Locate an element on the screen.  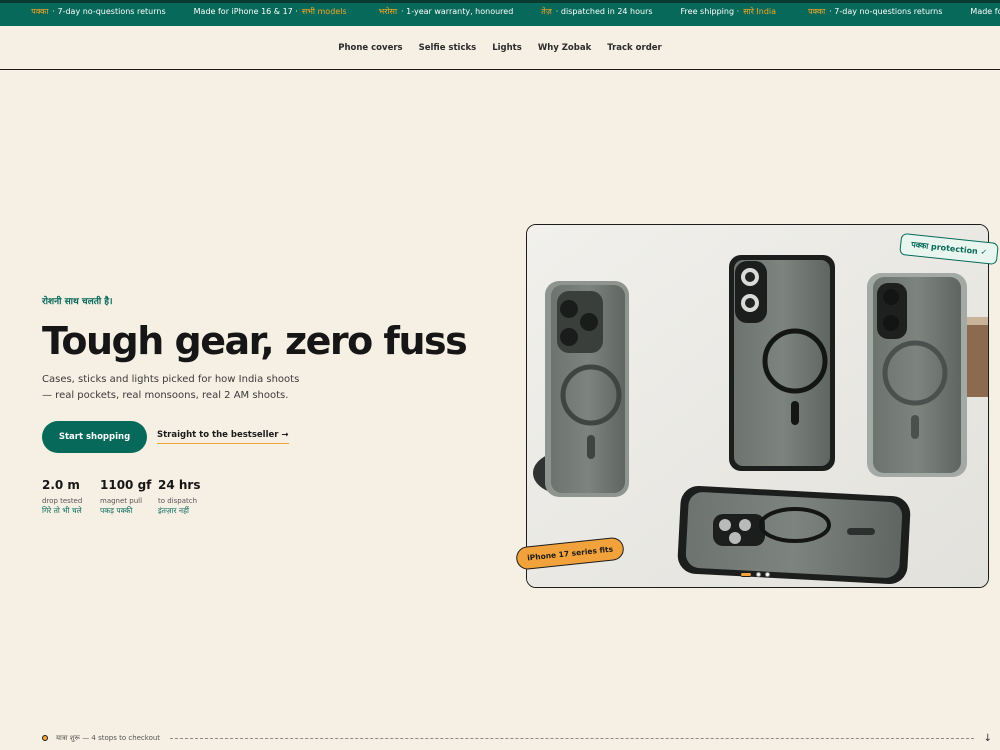
headline-main: Tough gear, zero is located at coordinates (213, 341).